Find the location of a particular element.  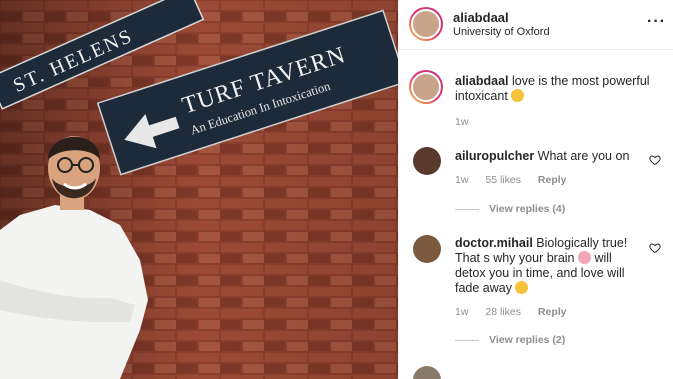

view-replies-label: View replies (4) is located at coordinates (527, 209).